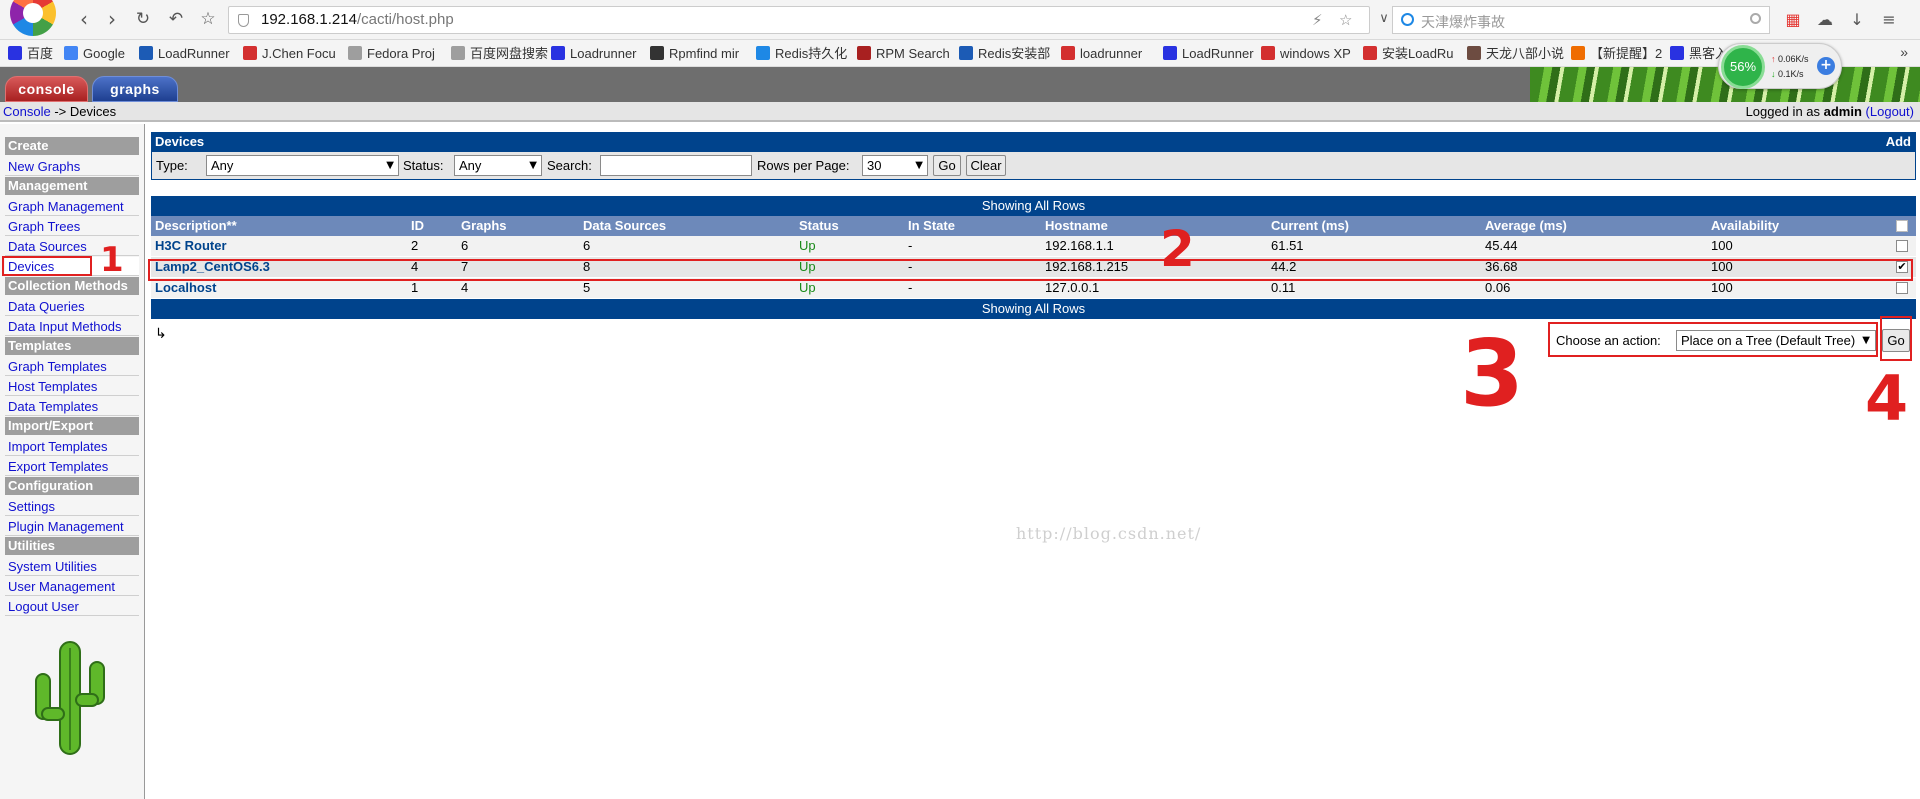  I want to click on net-download-value: 0.1K/s, so click(1791, 74).